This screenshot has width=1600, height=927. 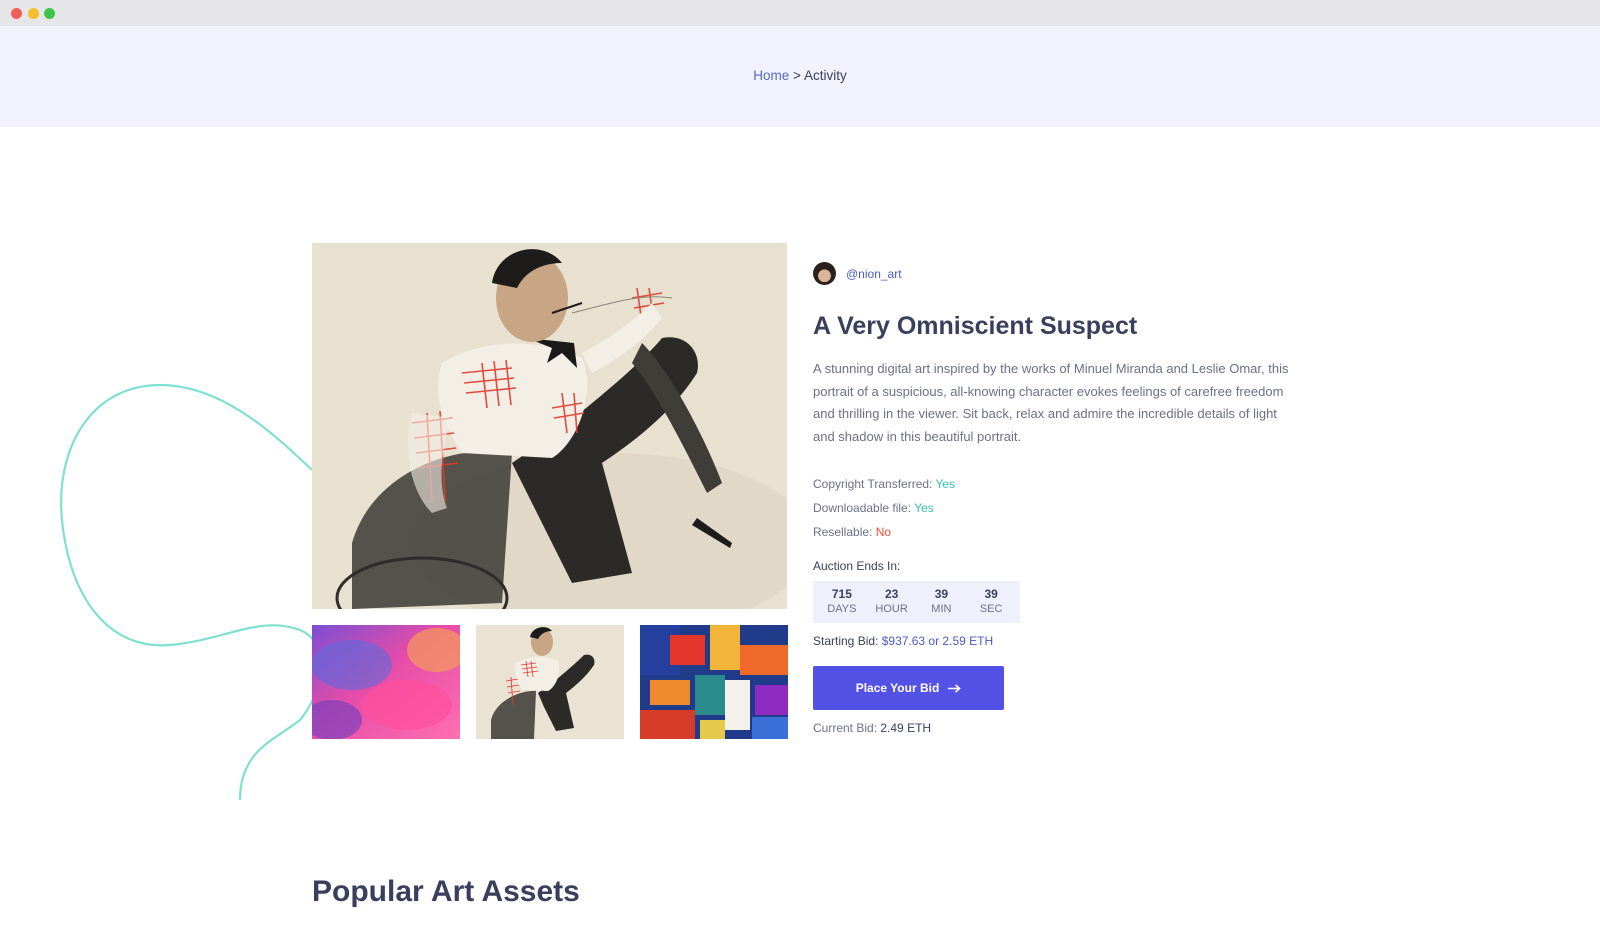 What do you see at coordinates (924, 508) in the screenshot?
I see `downloadable-value: Yes` at bounding box center [924, 508].